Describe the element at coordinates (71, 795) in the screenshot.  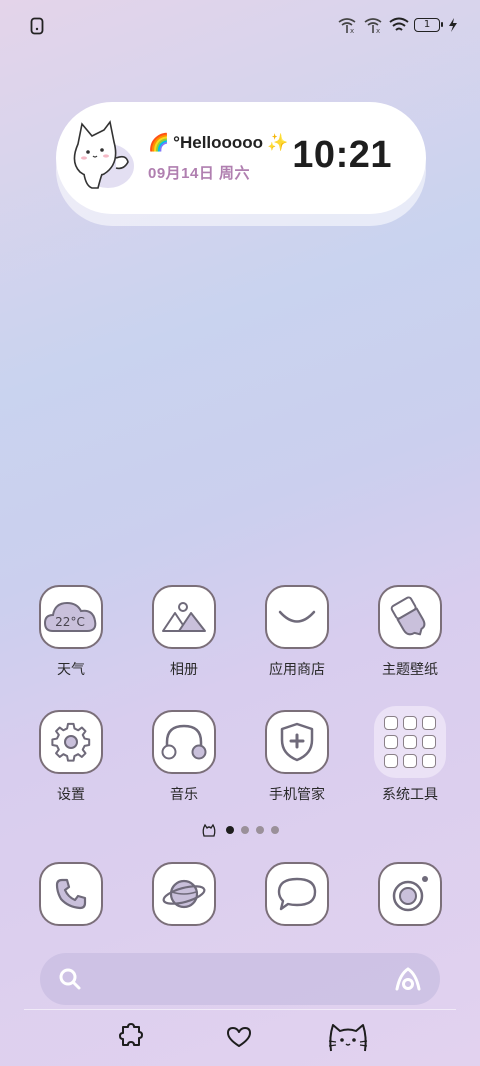
I see `app-label: 设置` at that location.